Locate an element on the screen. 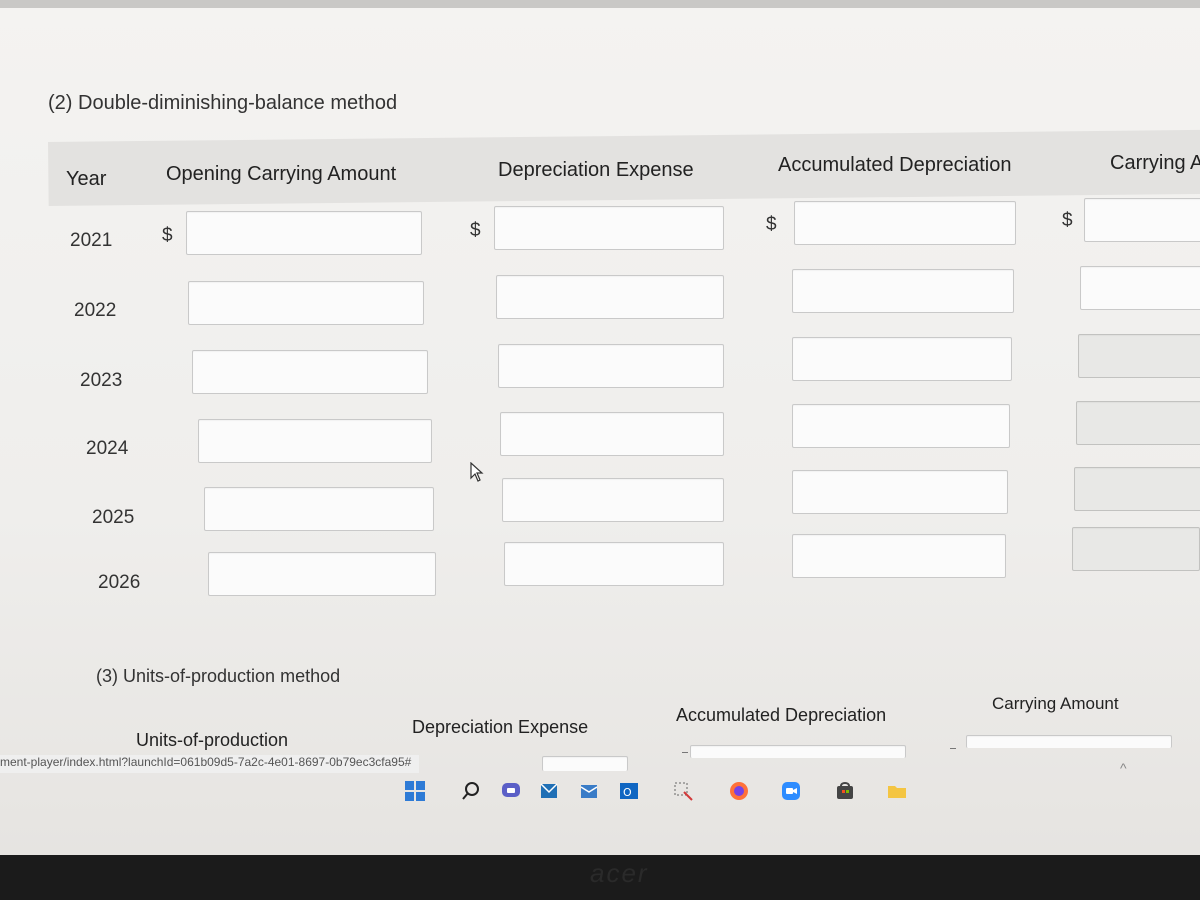  uop-carrying-input is located at coordinates (1069, 741).